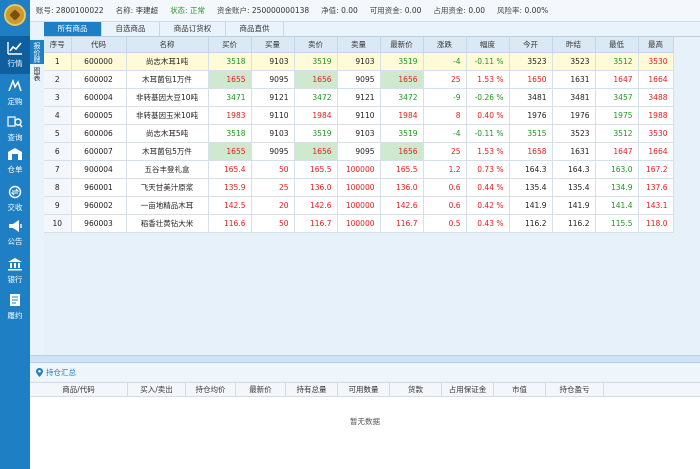 This screenshot has height=469, width=700. What do you see at coordinates (402, 97) in the screenshot?
I see `cell-last: 3472` at bounding box center [402, 97].